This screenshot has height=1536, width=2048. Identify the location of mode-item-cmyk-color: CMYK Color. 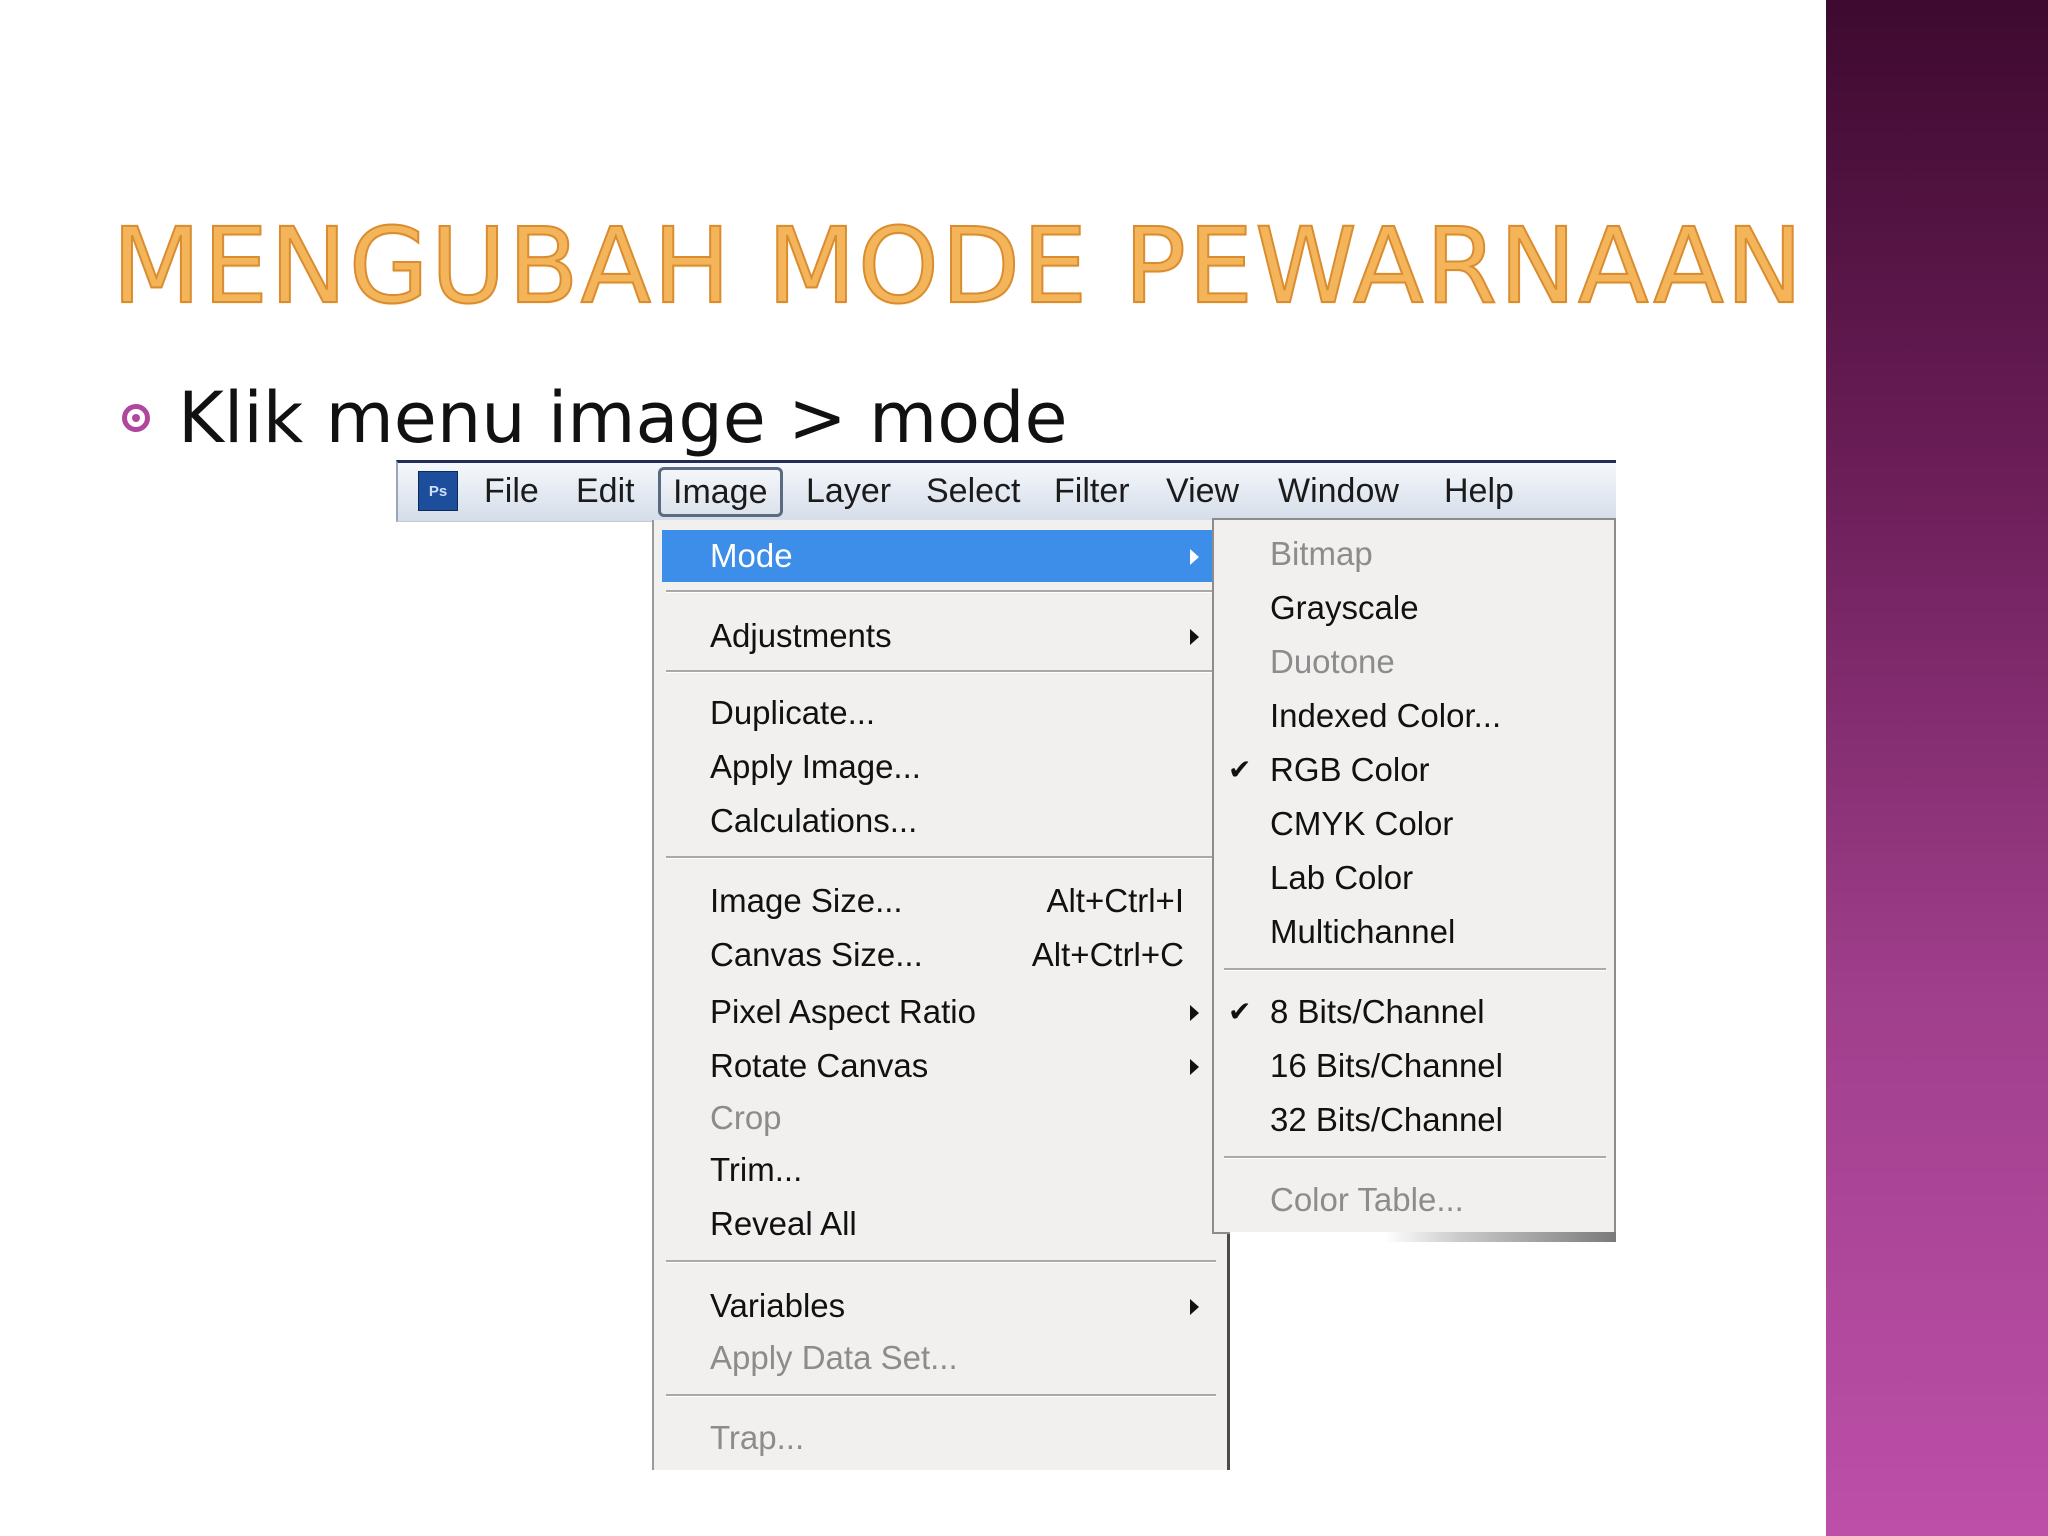
(1414, 824).